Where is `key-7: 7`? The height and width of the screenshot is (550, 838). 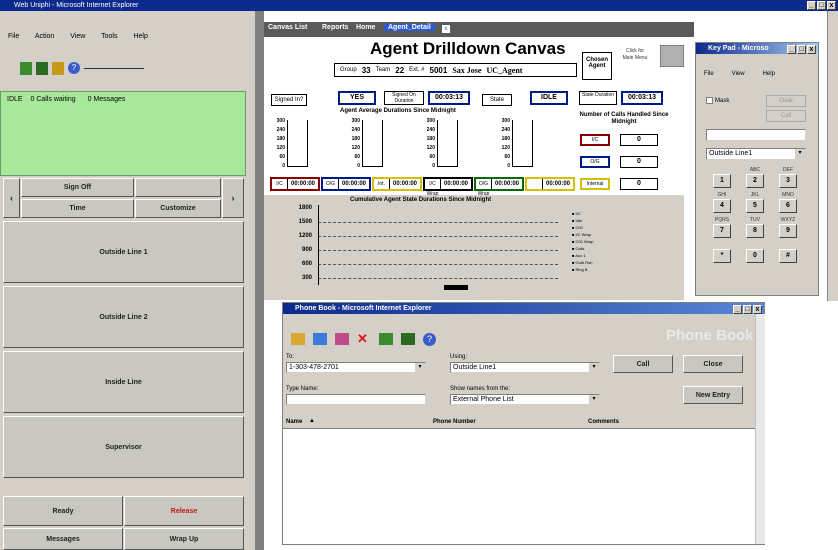 key-7: 7 is located at coordinates (722, 231).